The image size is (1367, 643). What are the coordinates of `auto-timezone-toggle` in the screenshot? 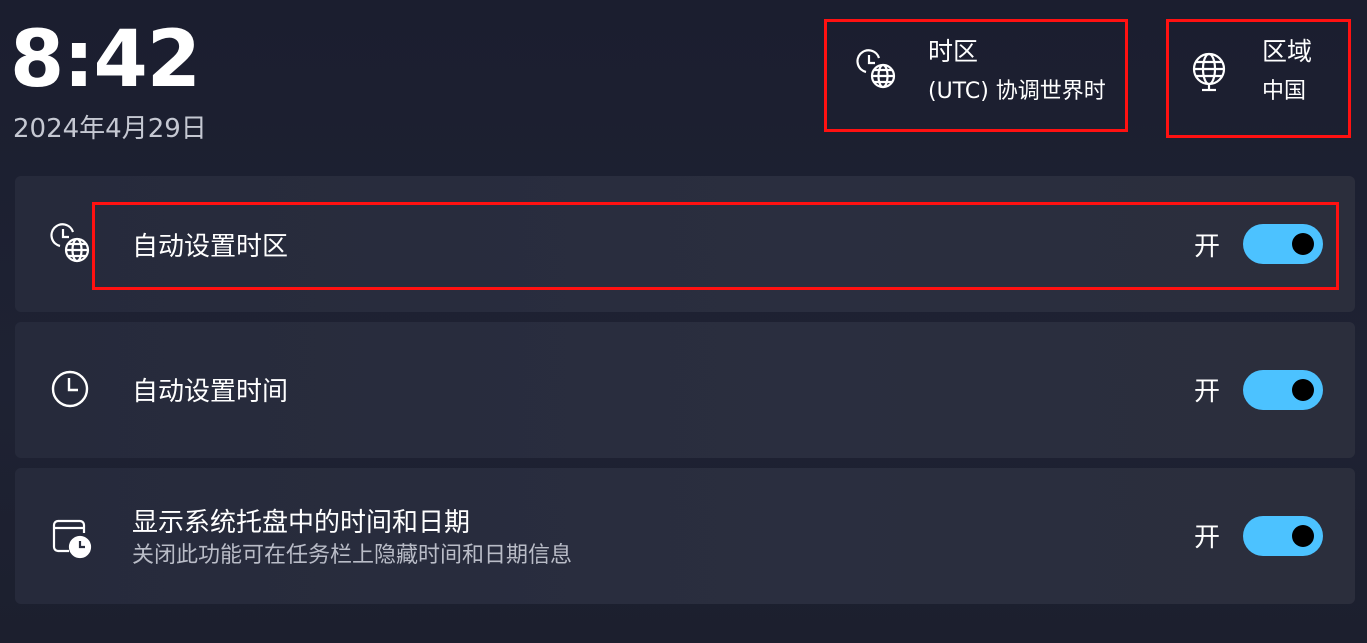 It's located at (1283, 244).